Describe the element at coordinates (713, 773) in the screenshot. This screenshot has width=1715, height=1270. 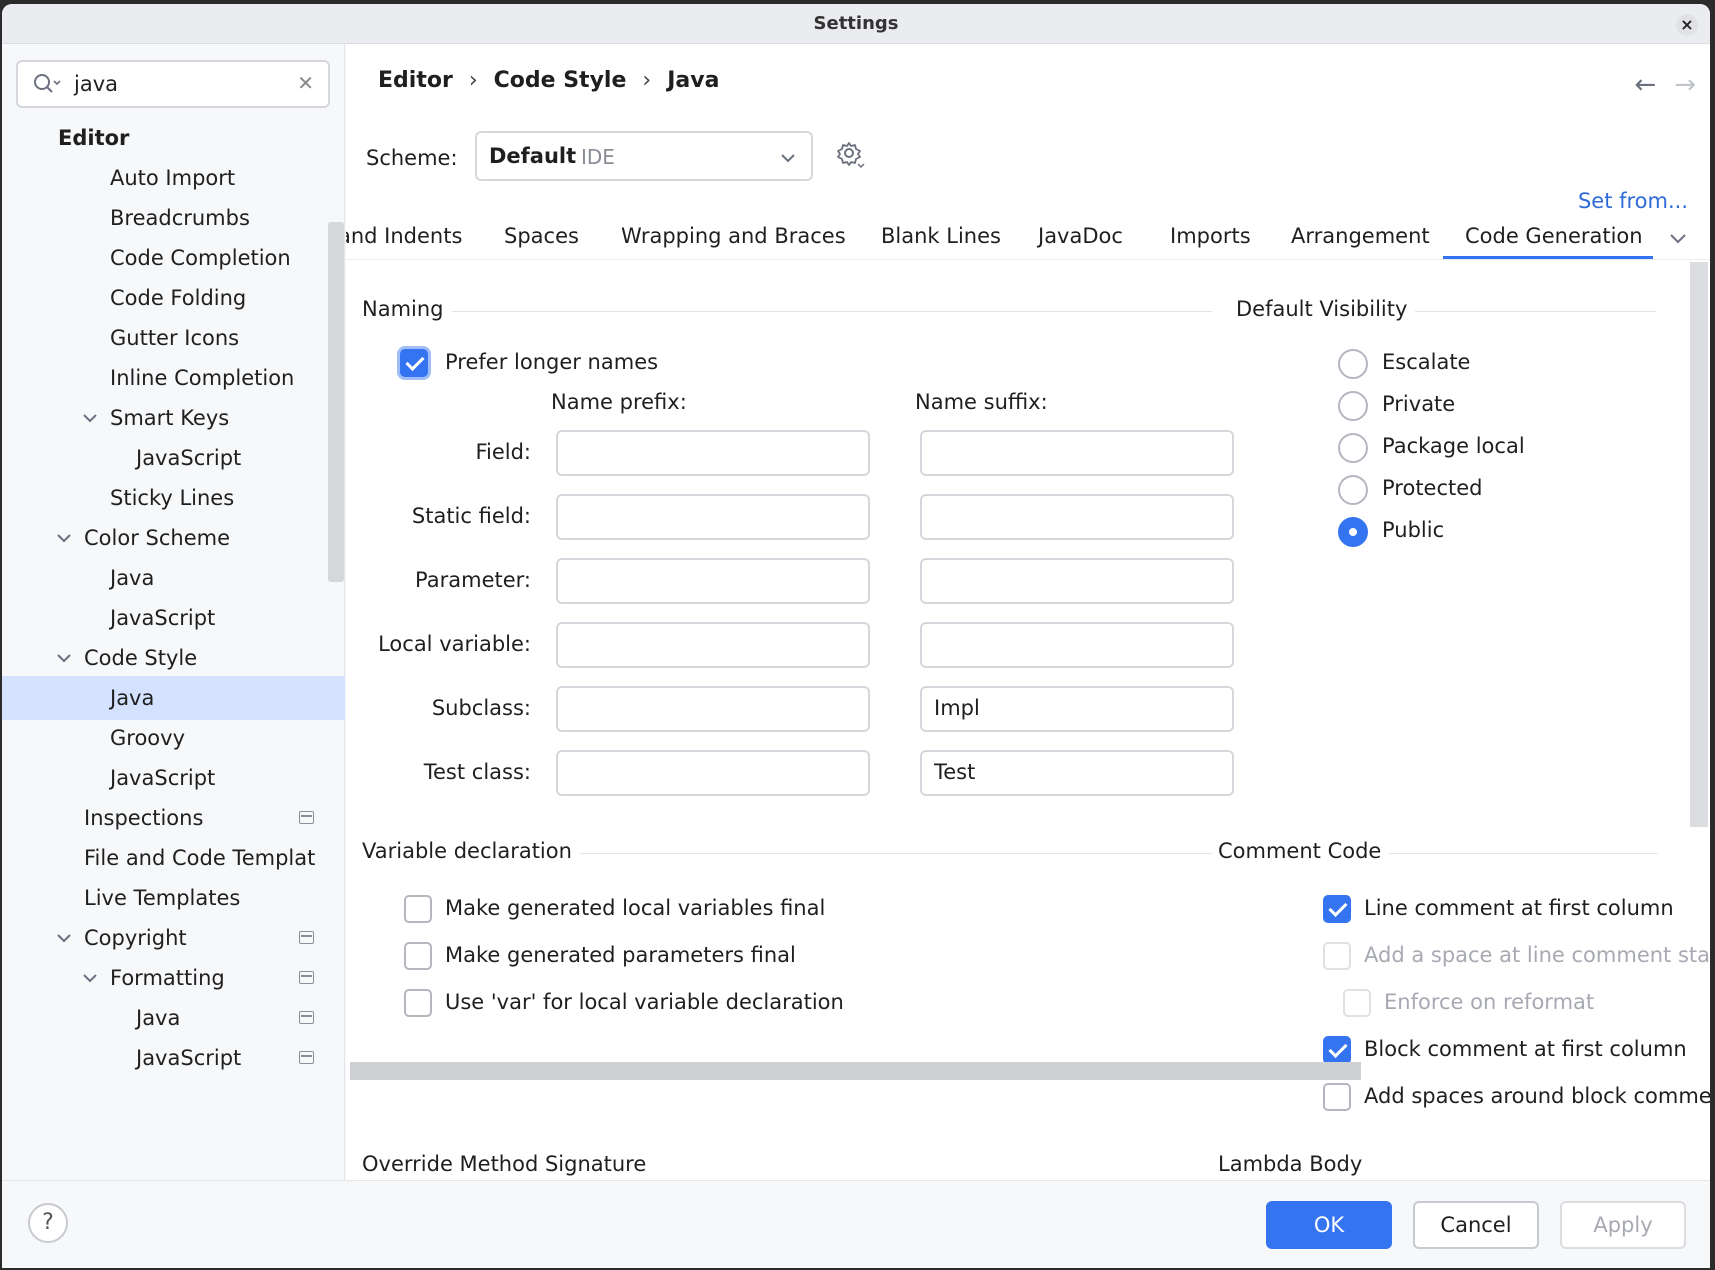
I see `test-class-prefix-input` at that location.